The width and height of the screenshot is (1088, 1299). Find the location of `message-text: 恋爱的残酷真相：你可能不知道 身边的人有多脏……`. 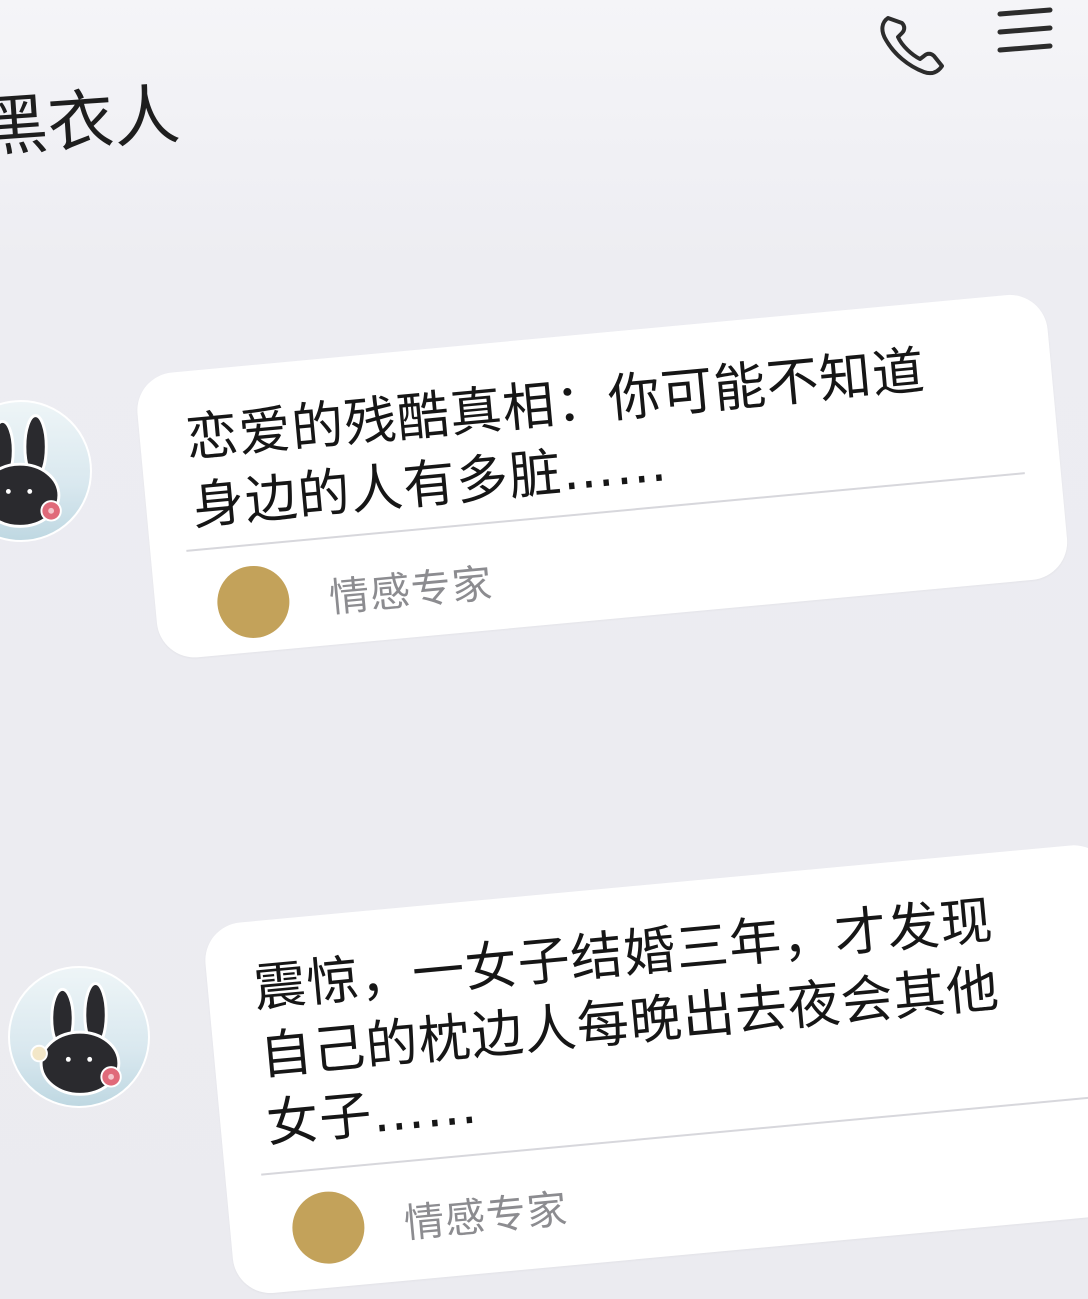

message-text: 恋爱的残酷真相：你可能不知道 身边的人有多脏…… is located at coordinates (555, 439).